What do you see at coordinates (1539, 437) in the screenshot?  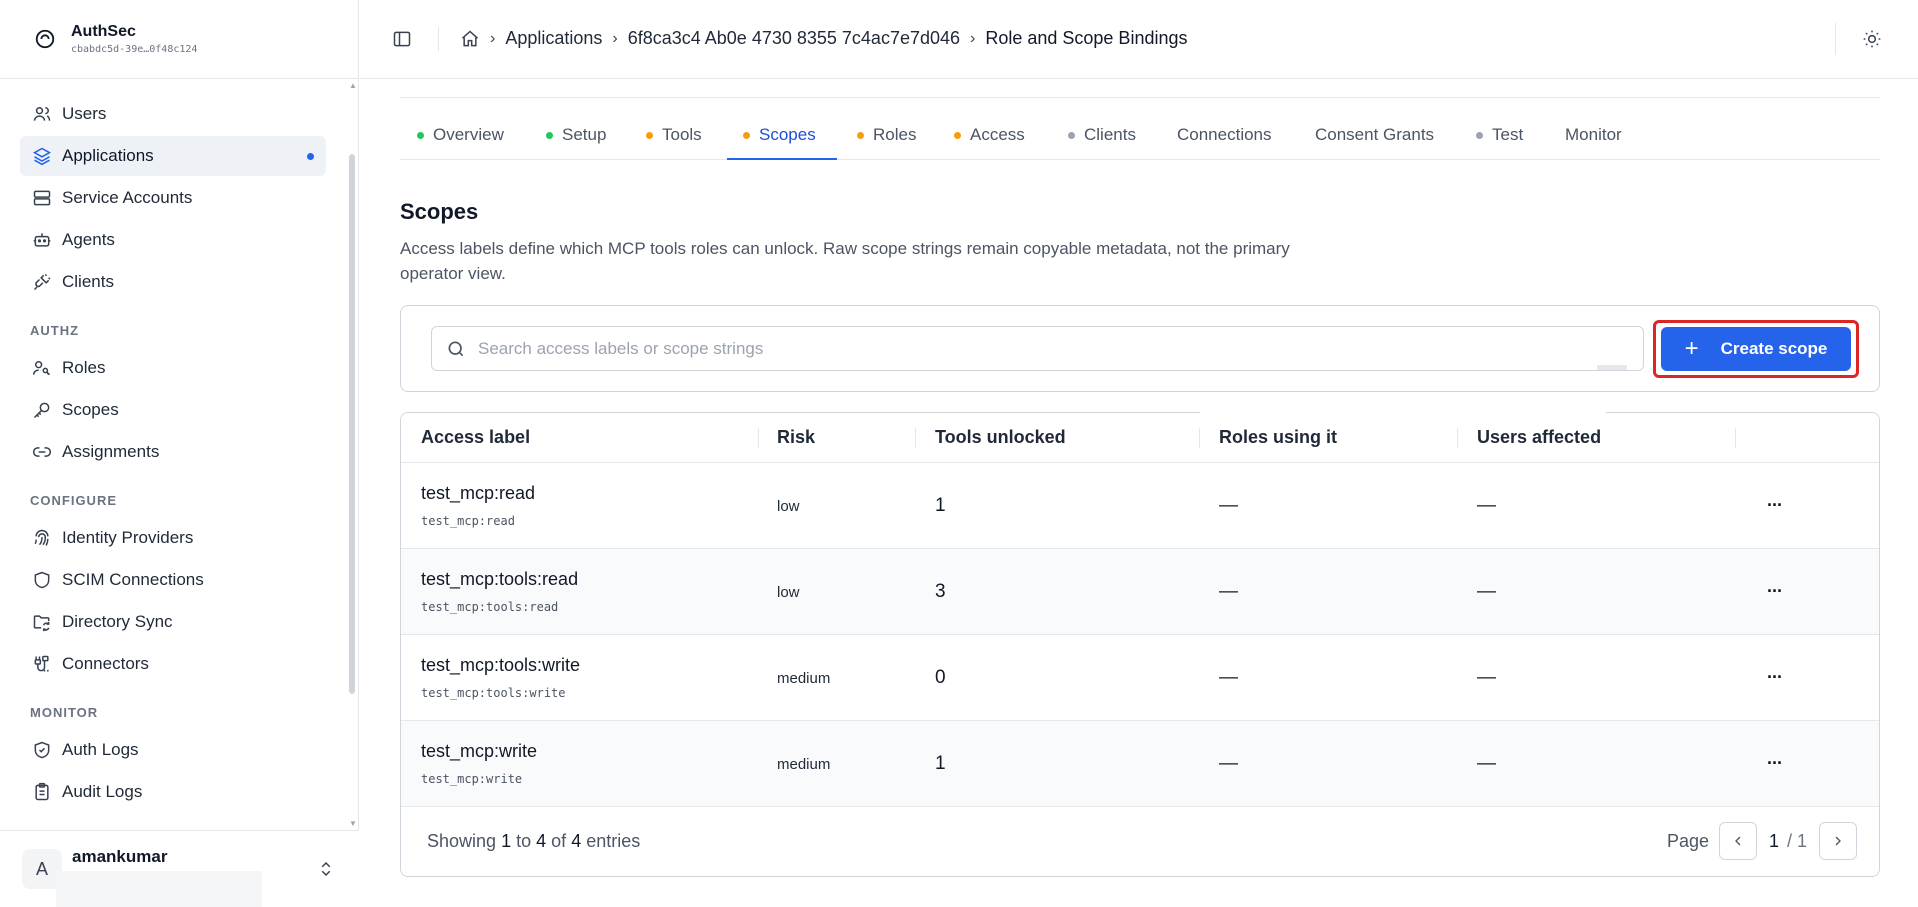 I see `column-header-users-affected: Users affected` at bounding box center [1539, 437].